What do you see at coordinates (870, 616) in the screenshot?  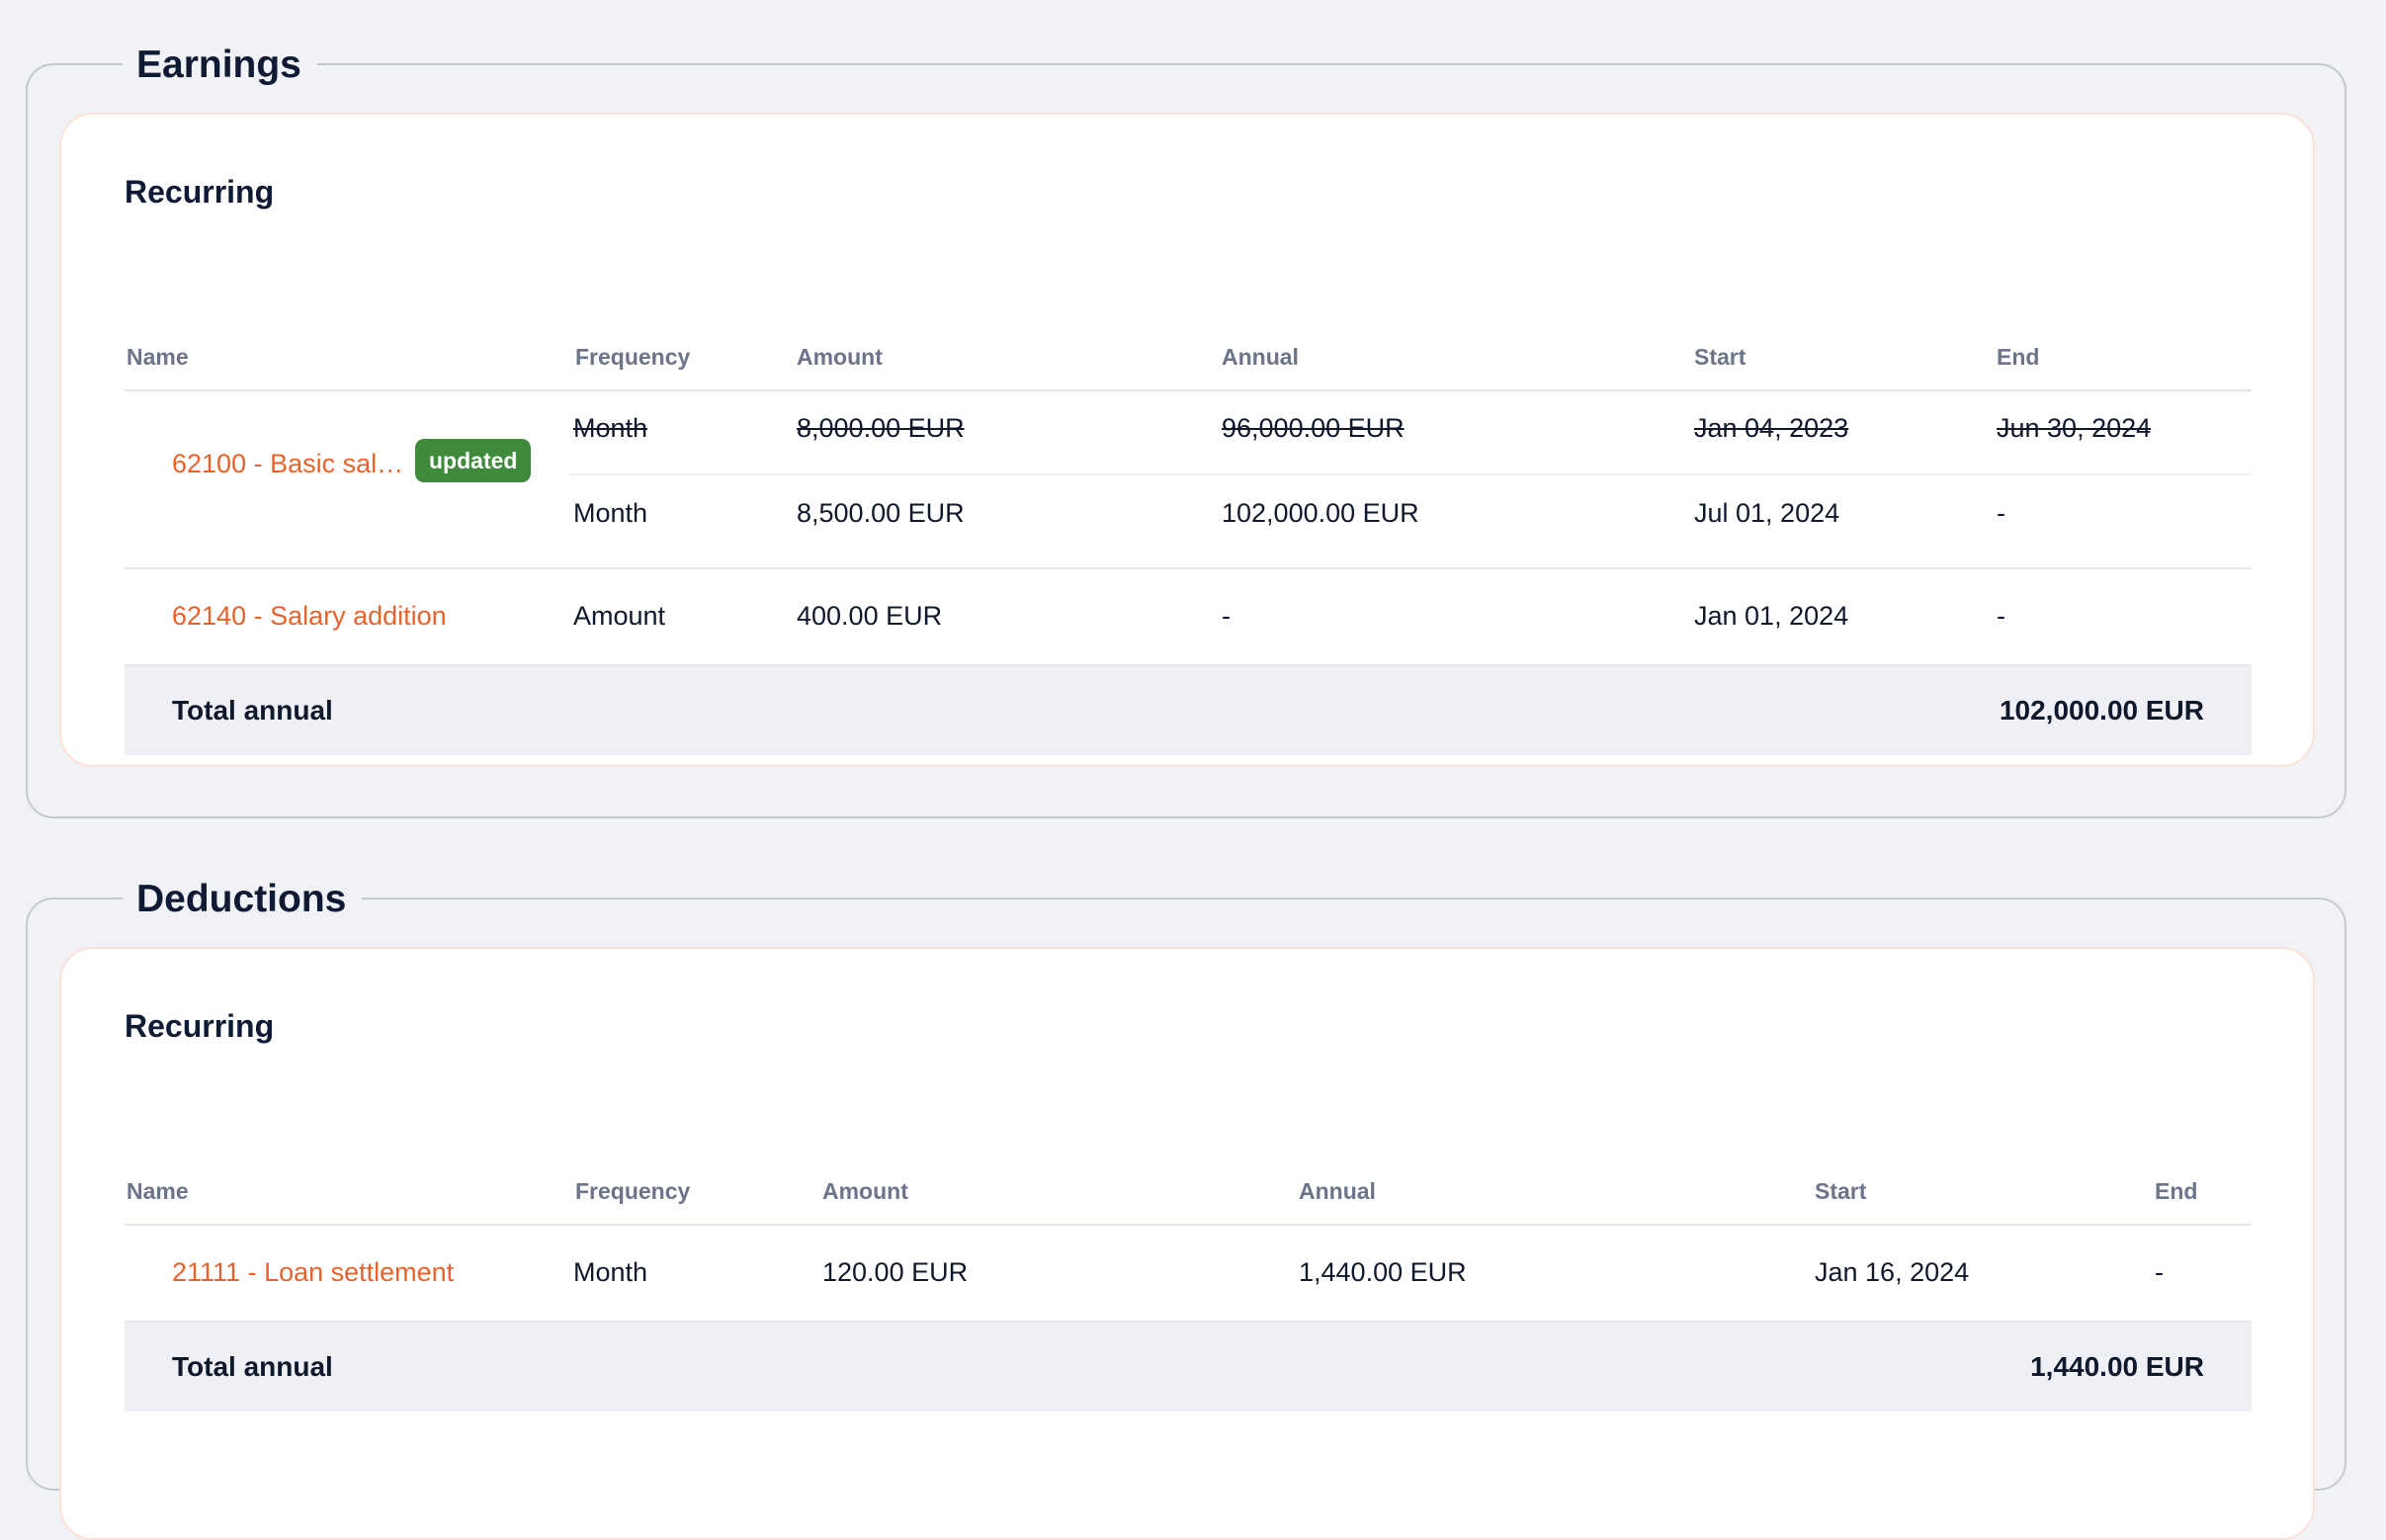 I see `amount-cell: 400.00 EUR` at bounding box center [870, 616].